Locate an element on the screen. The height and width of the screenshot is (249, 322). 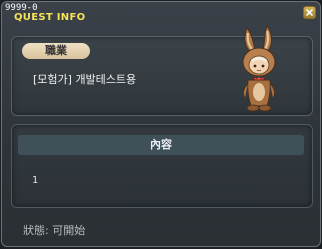
character-sprite is located at coordinates (259, 68).